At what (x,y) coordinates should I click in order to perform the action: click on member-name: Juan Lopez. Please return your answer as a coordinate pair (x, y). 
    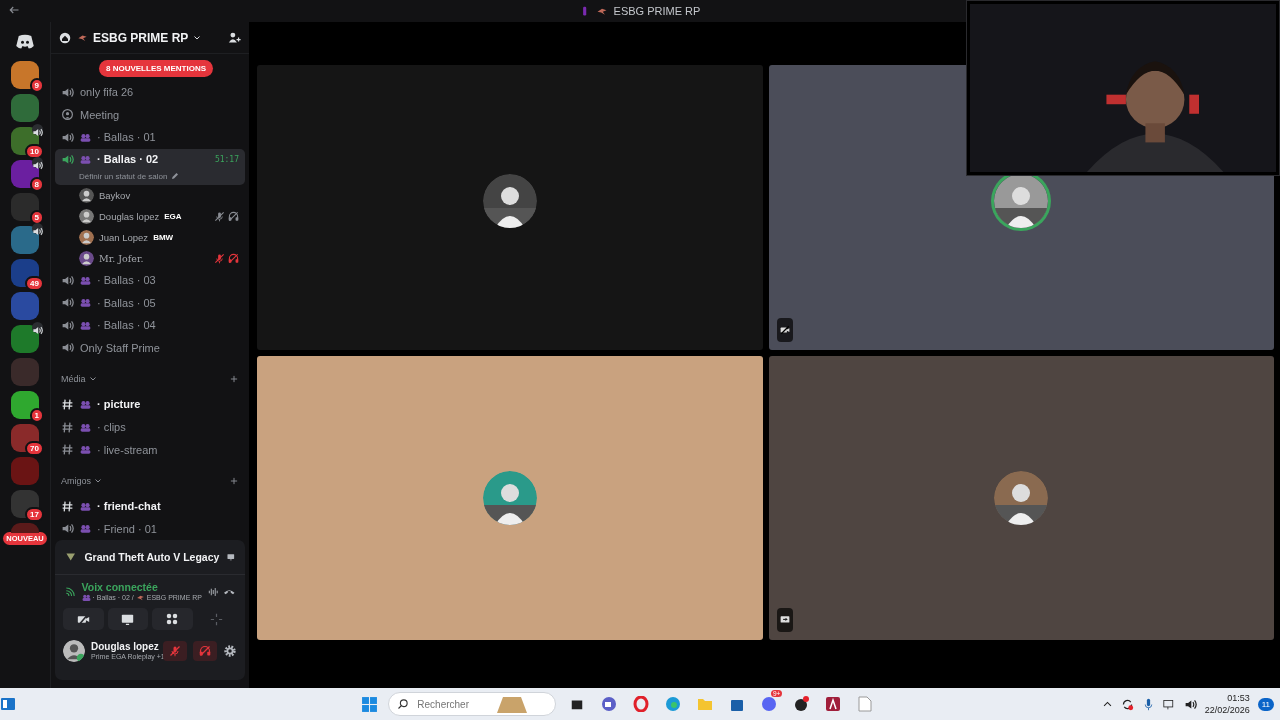
    Looking at the image, I should click on (124, 237).